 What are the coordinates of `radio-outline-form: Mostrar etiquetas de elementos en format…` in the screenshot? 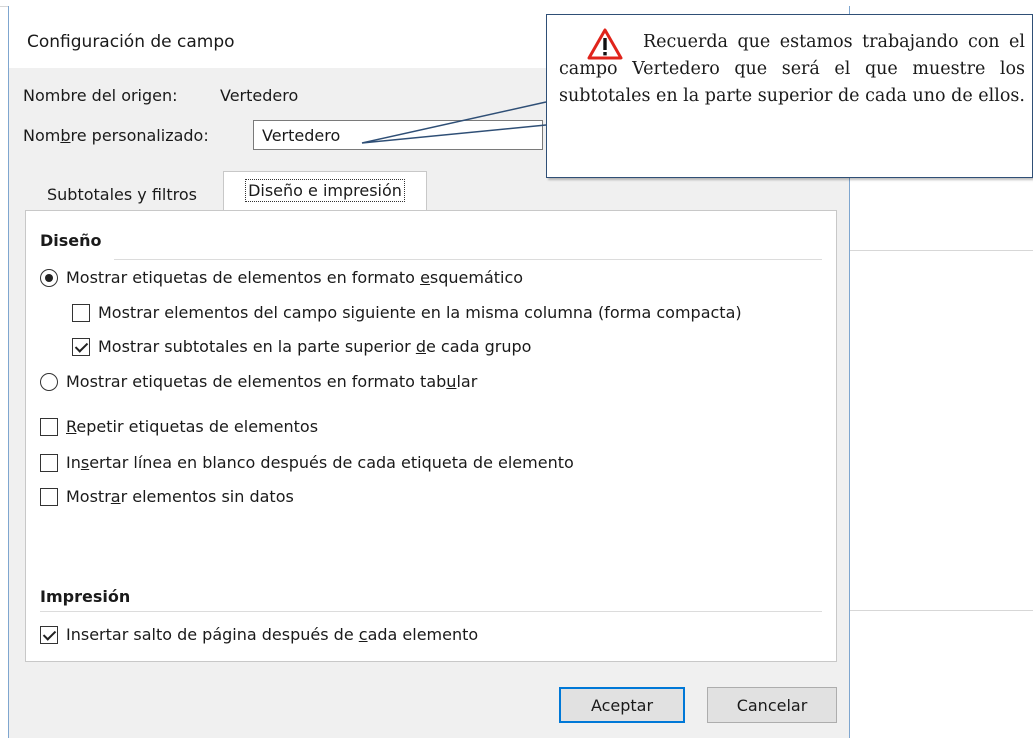 It's located at (281, 277).